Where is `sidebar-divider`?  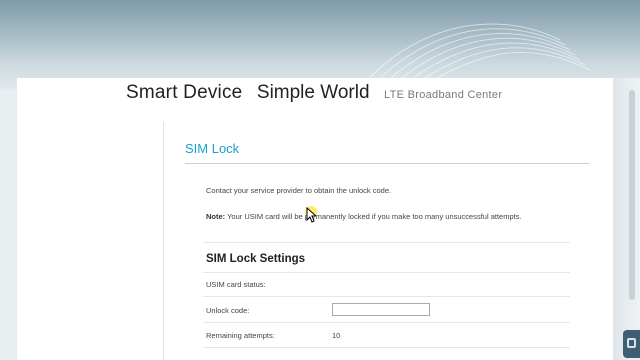 sidebar-divider is located at coordinates (163, 241).